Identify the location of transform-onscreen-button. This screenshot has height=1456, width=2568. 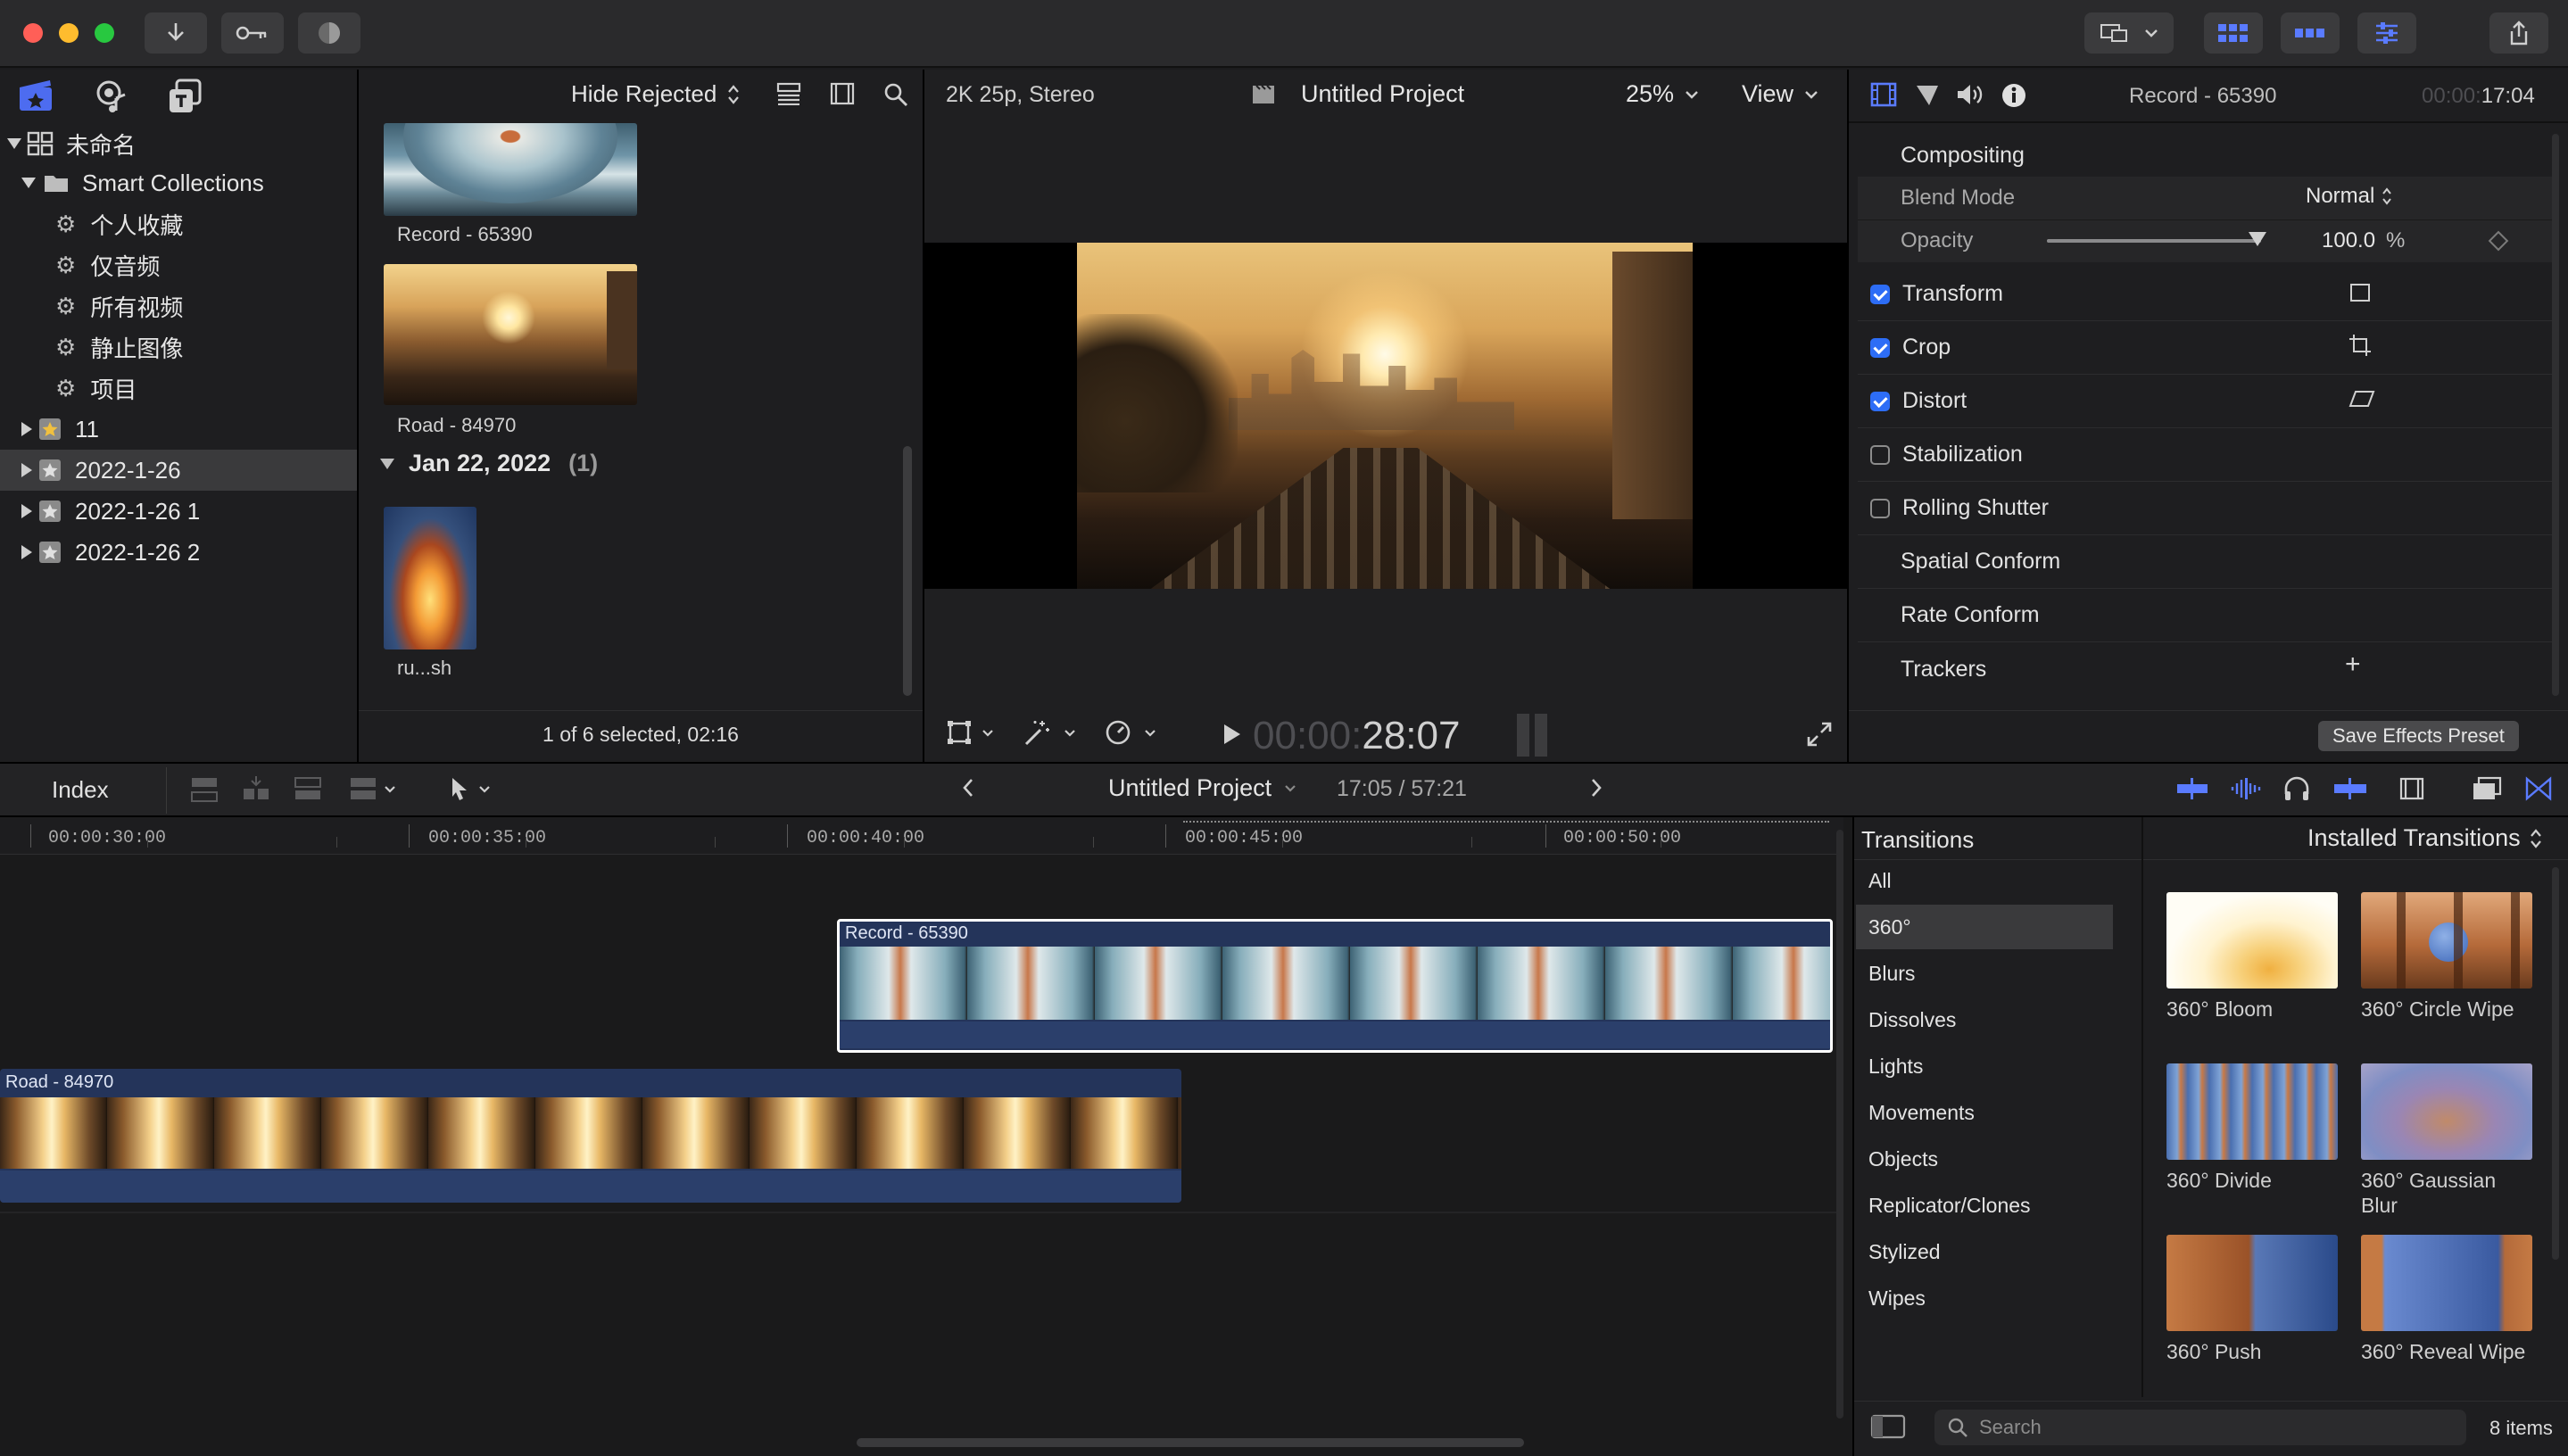
(2360, 296).